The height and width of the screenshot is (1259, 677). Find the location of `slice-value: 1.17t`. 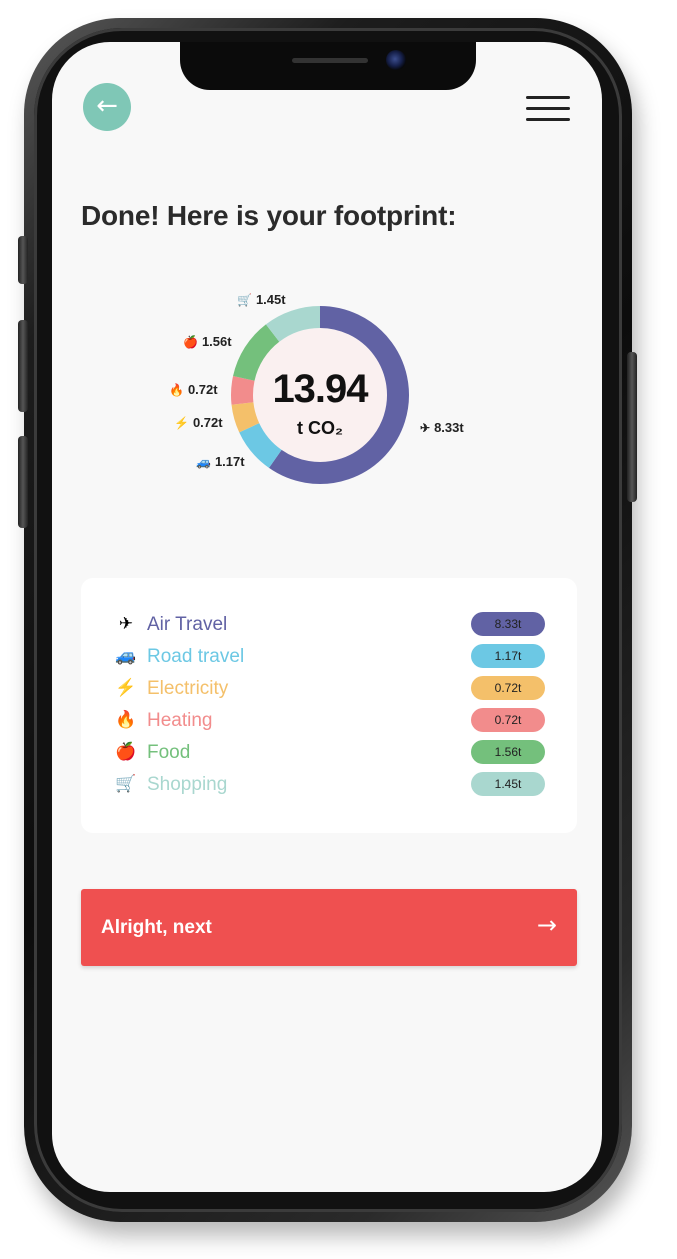

slice-value: 1.17t is located at coordinates (229, 461).